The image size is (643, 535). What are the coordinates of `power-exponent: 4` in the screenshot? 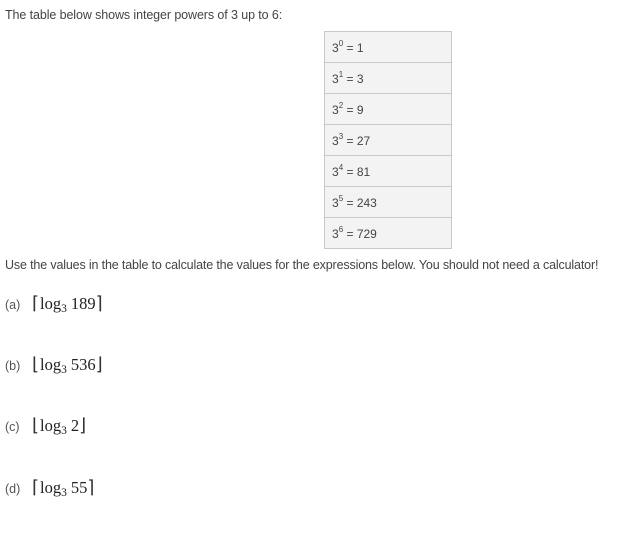 It's located at (341, 167).